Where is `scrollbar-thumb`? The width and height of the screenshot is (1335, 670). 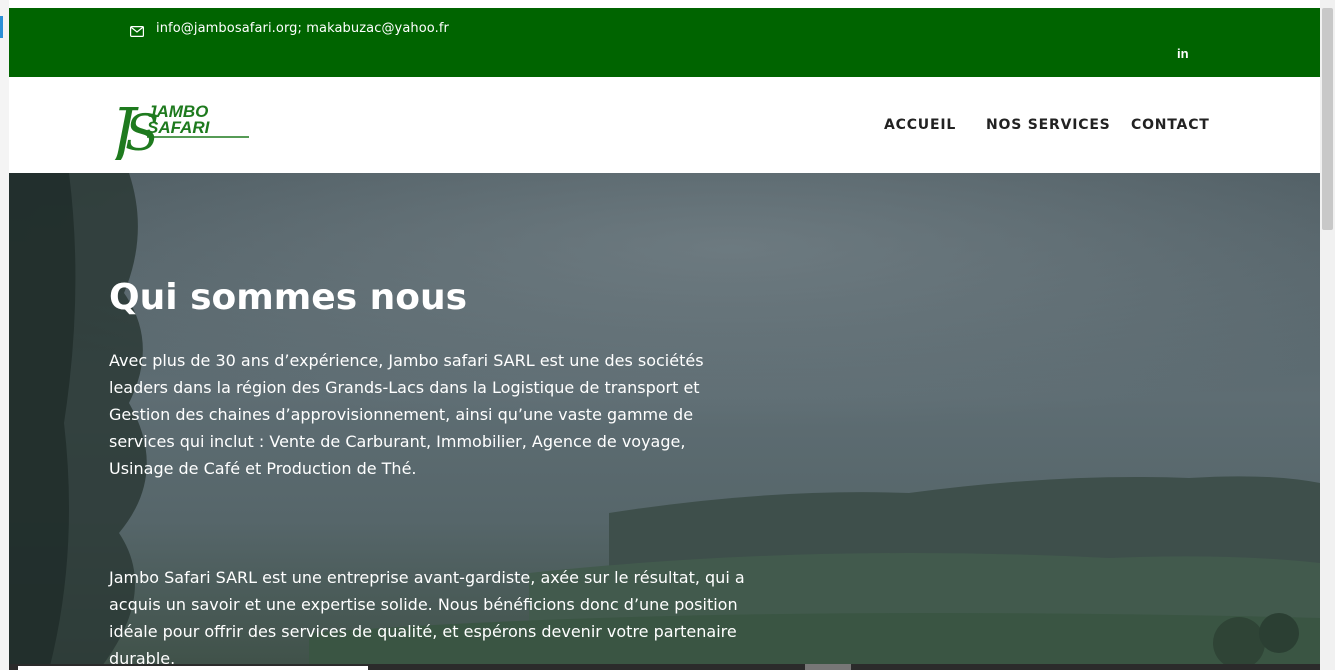
scrollbar-thumb is located at coordinates (1327, 119).